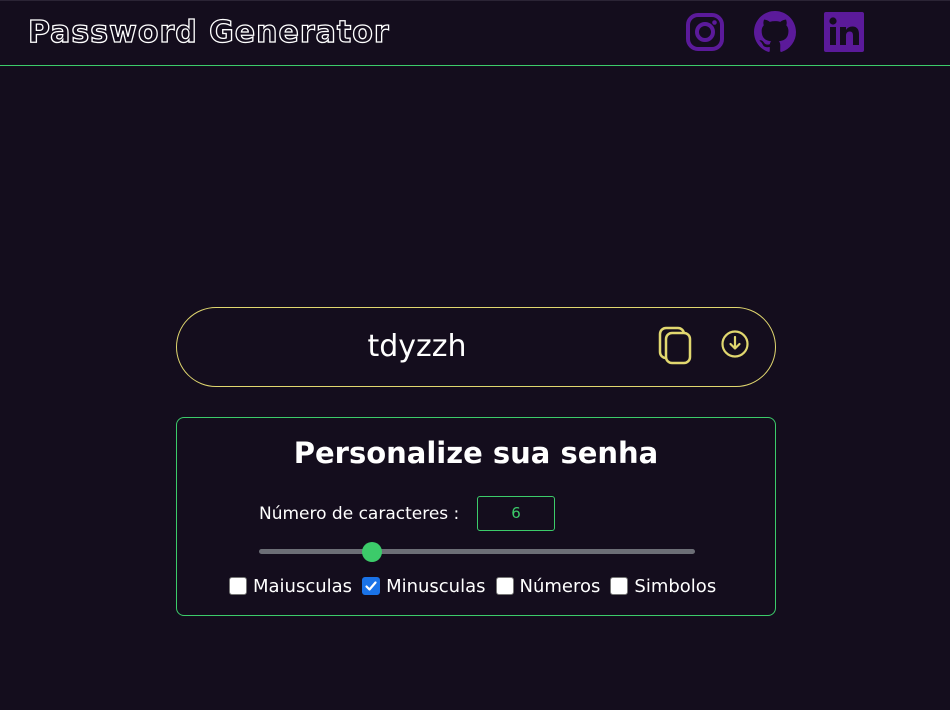  What do you see at coordinates (371, 586) in the screenshot?
I see `checkbox-minusculas` at bounding box center [371, 586].